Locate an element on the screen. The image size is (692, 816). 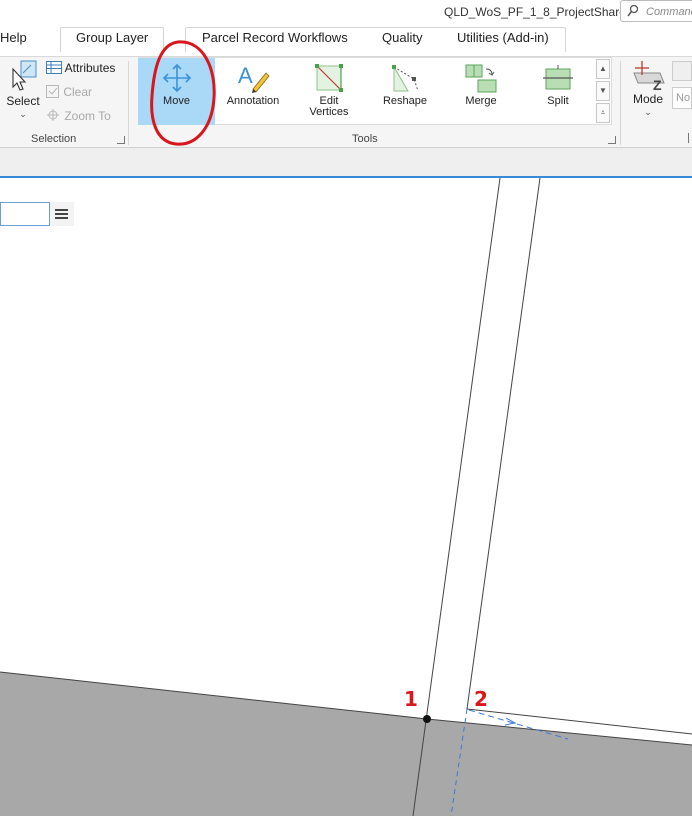
edit-vertices-tool-button: Edit Vertices is located at coordinates (329, 90).